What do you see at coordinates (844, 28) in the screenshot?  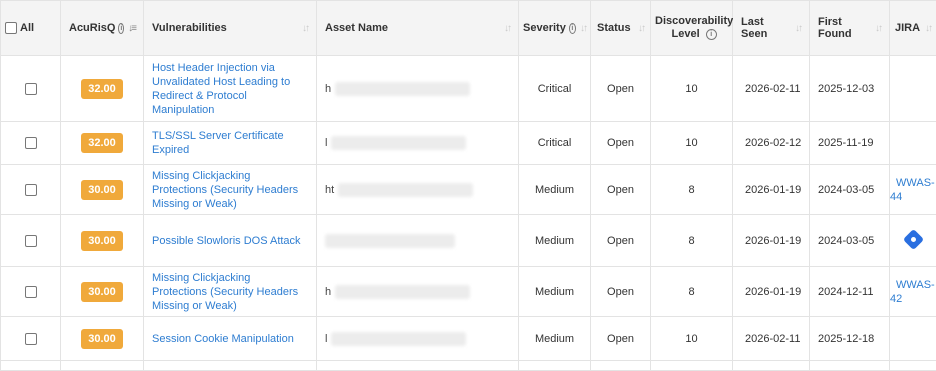 I see `first-found-label: First Found` at bounding box center [844, 28].